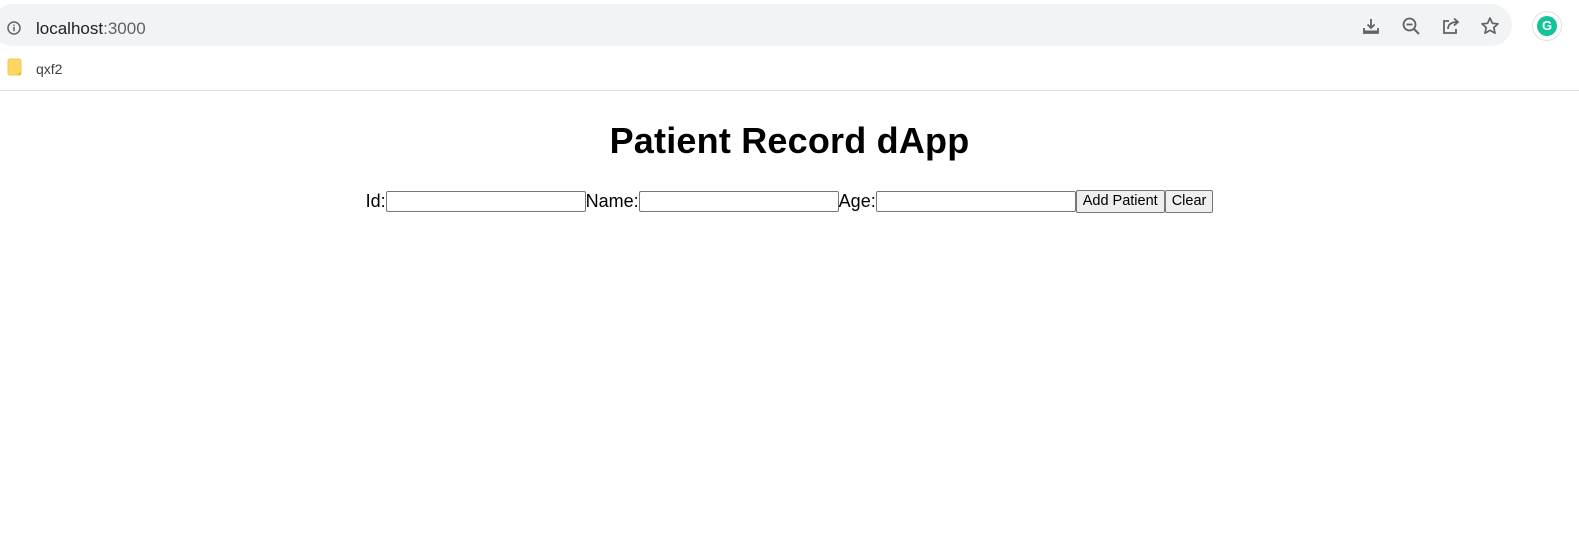  Describe the element at coordinates (1120, 201) in the screenshot. I see `add-patient-button: Add Patient` at that location.